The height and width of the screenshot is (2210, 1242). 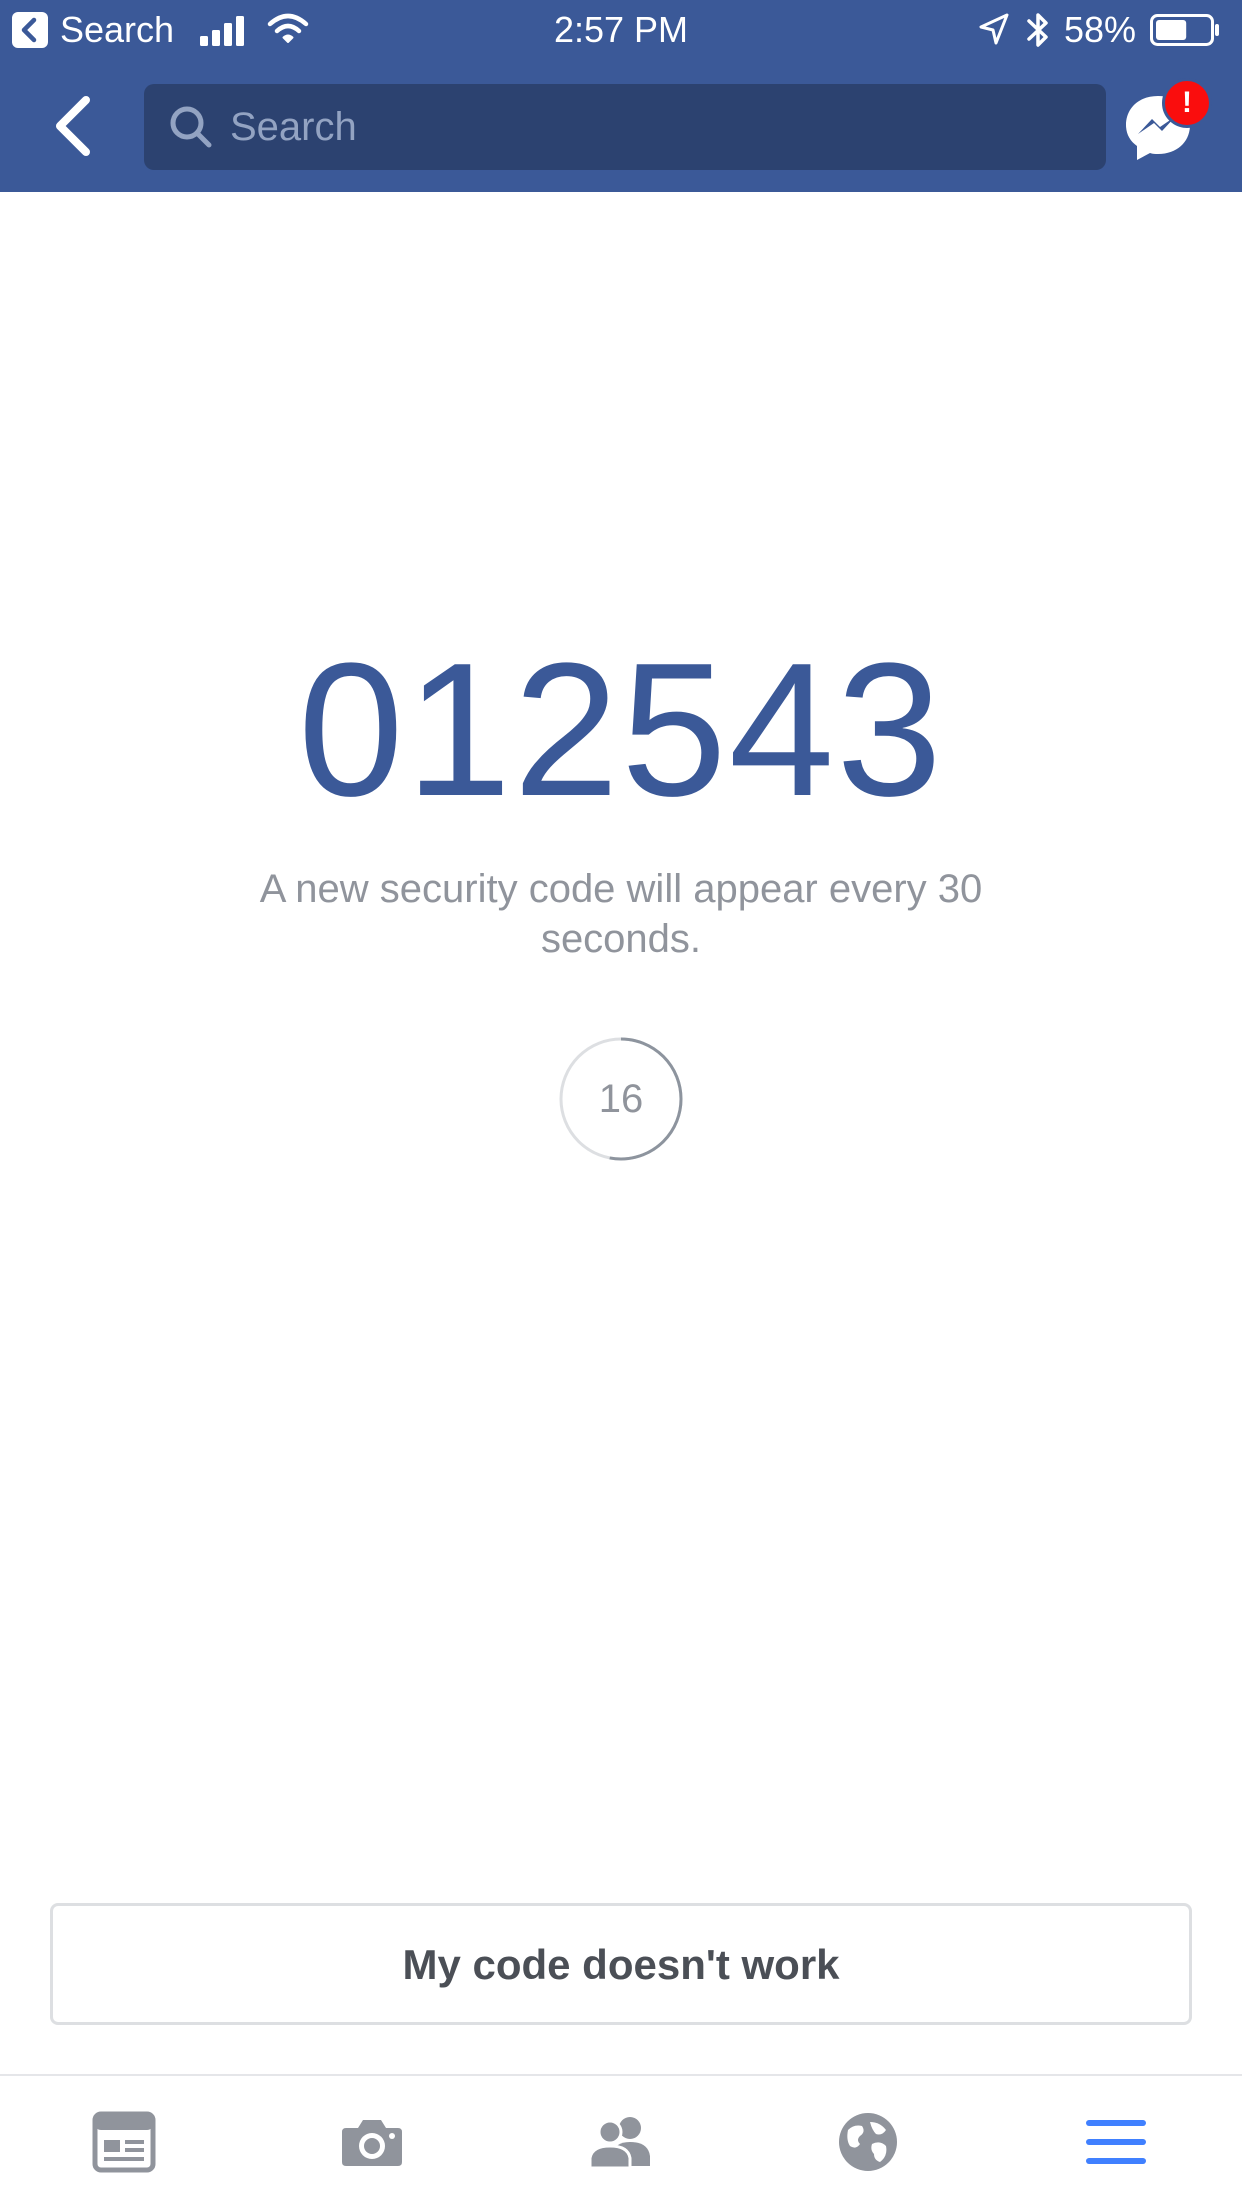 I want to click on tab-news-feed, so click(x=124, y=2142).